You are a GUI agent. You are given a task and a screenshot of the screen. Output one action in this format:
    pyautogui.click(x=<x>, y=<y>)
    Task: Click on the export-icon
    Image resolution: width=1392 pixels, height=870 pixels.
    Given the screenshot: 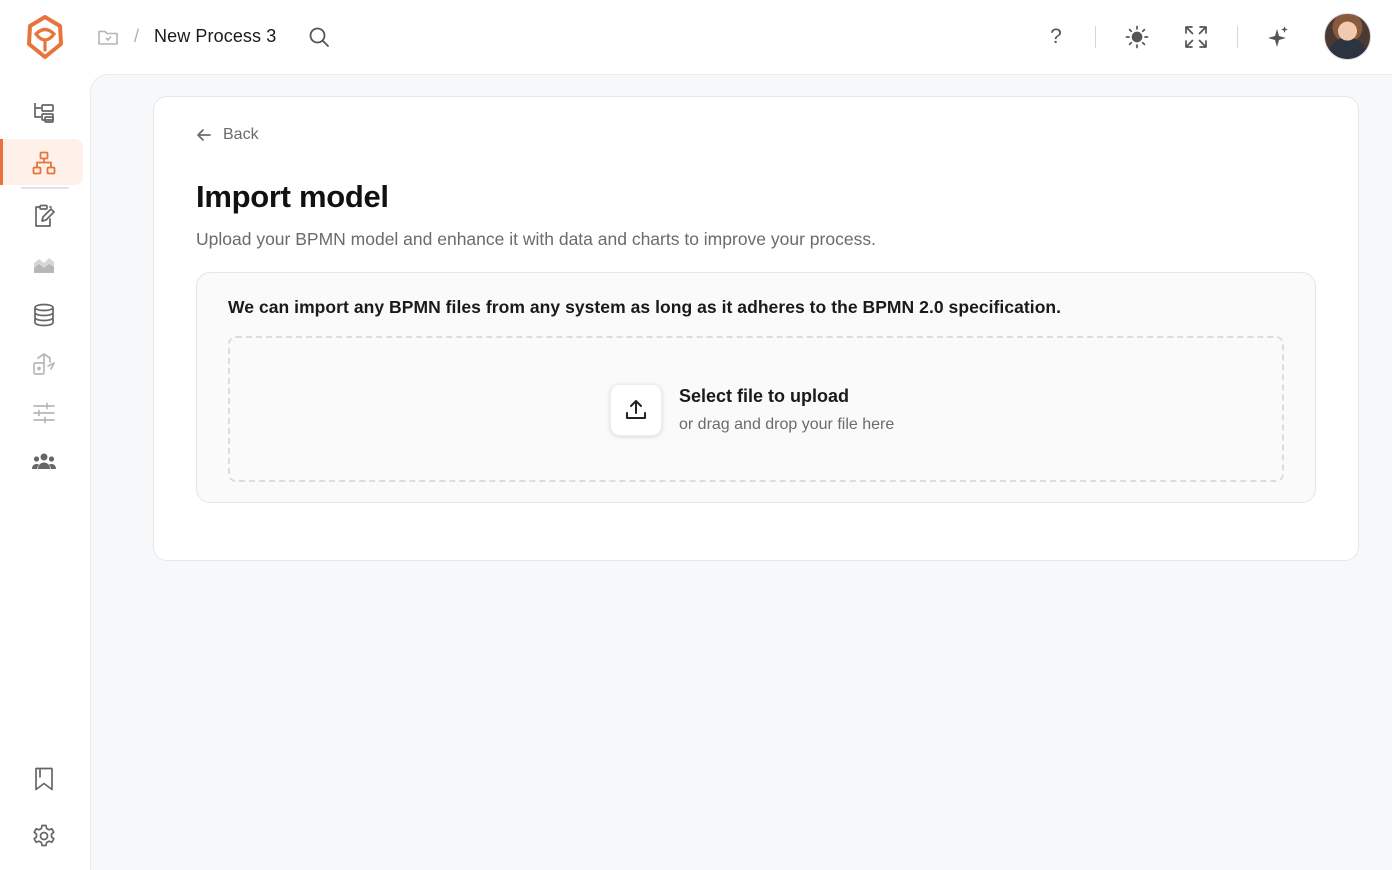 What is the action you would take?
    pyautogui.click(x=44, y=364)
    